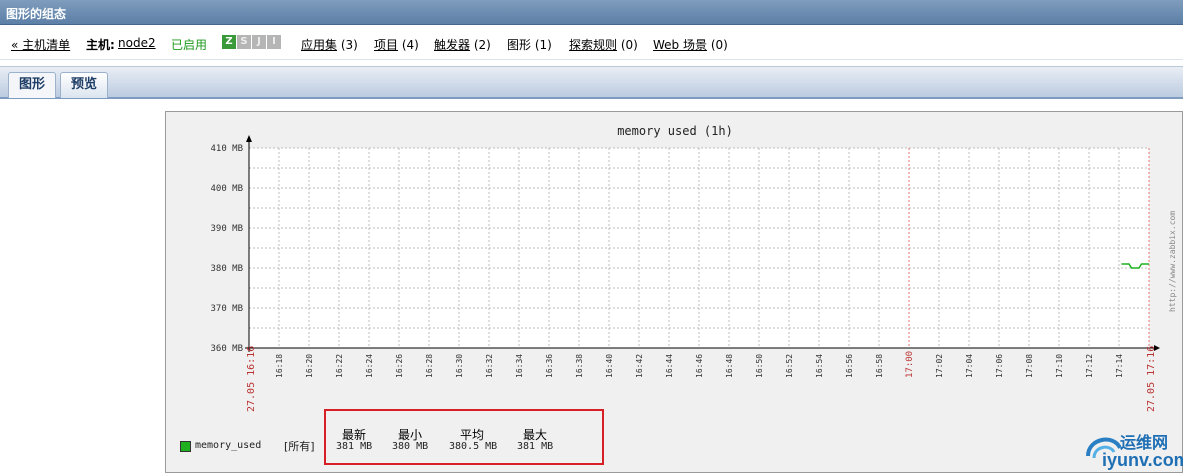 The height and width of the screenshot is (473, 1183). What do you see at coordinates (819, 366) in the screenshot?
I see `x-tick-label: 16:54` at bounding box center [819, 366].